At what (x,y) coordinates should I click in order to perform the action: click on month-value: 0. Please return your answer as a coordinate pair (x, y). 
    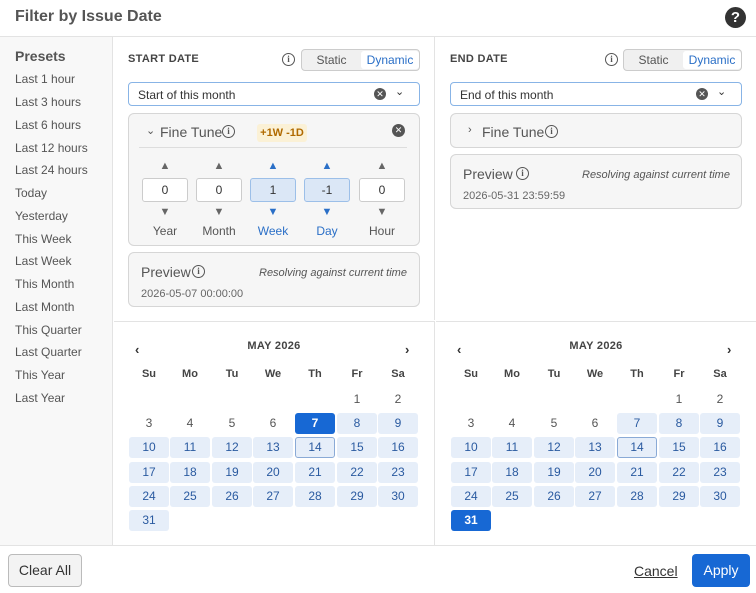
    Looking at the image, I should click on (219, 190).